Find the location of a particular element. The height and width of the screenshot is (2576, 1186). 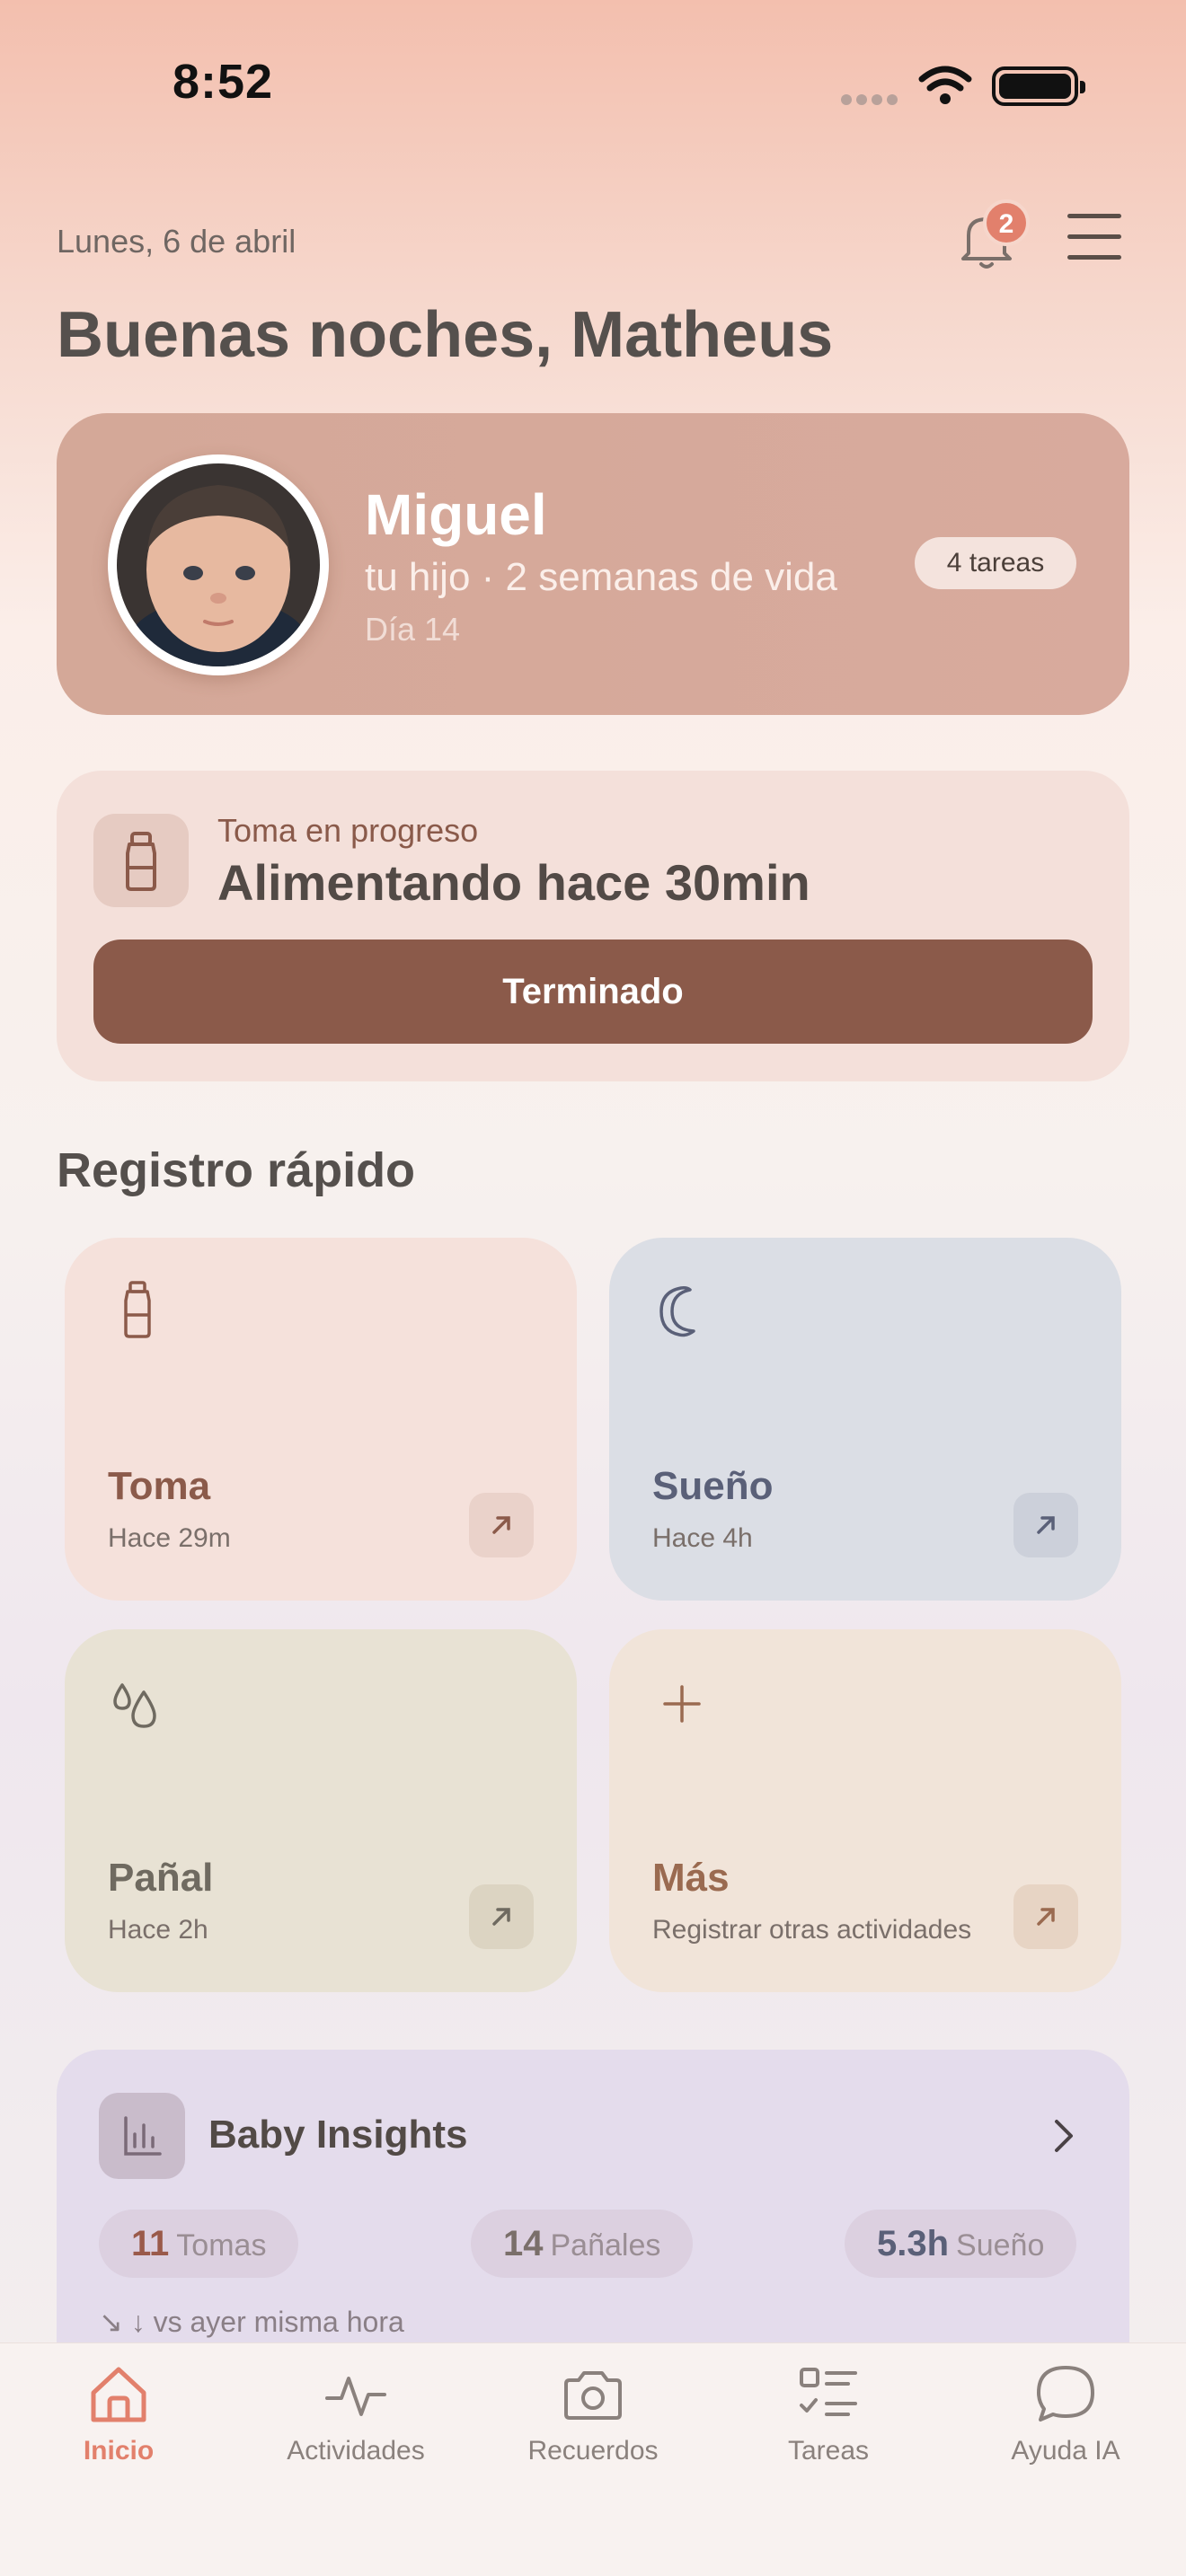

baby-name: Miguel is located at coordinates (456, 514).